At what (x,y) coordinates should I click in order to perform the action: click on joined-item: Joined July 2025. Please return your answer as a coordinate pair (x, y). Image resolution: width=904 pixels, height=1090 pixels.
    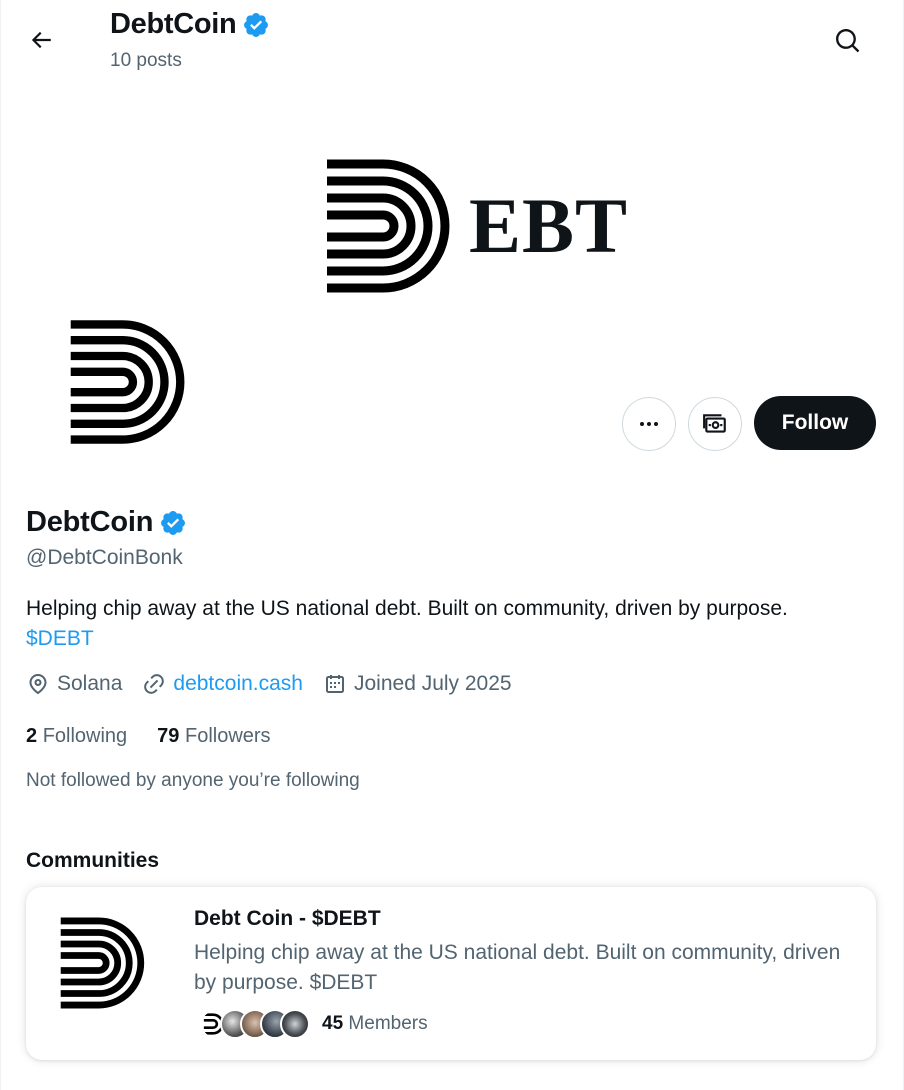
    Looking at the image, I should click on (417, 684).